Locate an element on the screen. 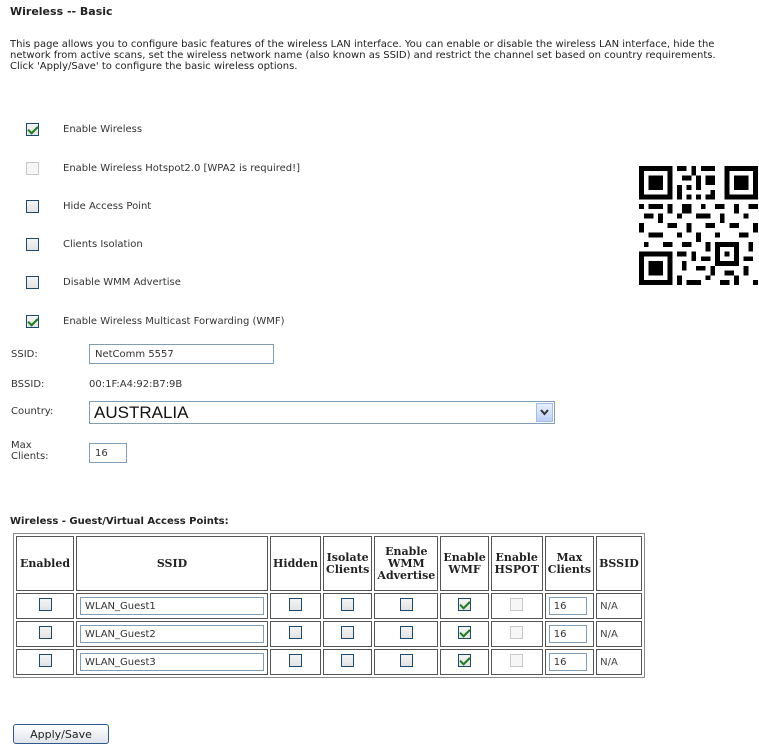  header-line: HSPOT is located at coordinates (516, 569).